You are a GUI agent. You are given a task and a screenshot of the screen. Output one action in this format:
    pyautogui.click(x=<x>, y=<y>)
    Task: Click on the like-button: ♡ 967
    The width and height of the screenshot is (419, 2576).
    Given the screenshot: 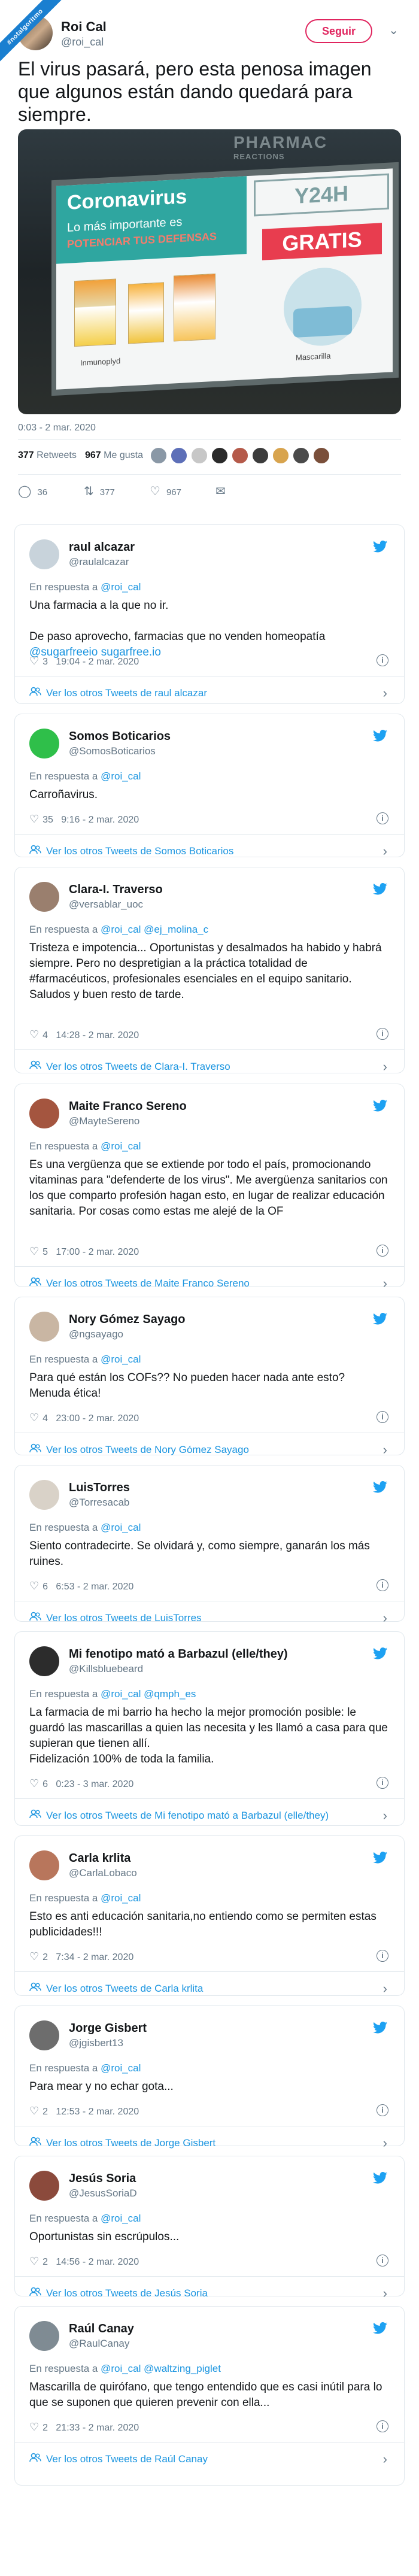 What is the action you would take?
    pyautogui.click(x=165, y=492)
    